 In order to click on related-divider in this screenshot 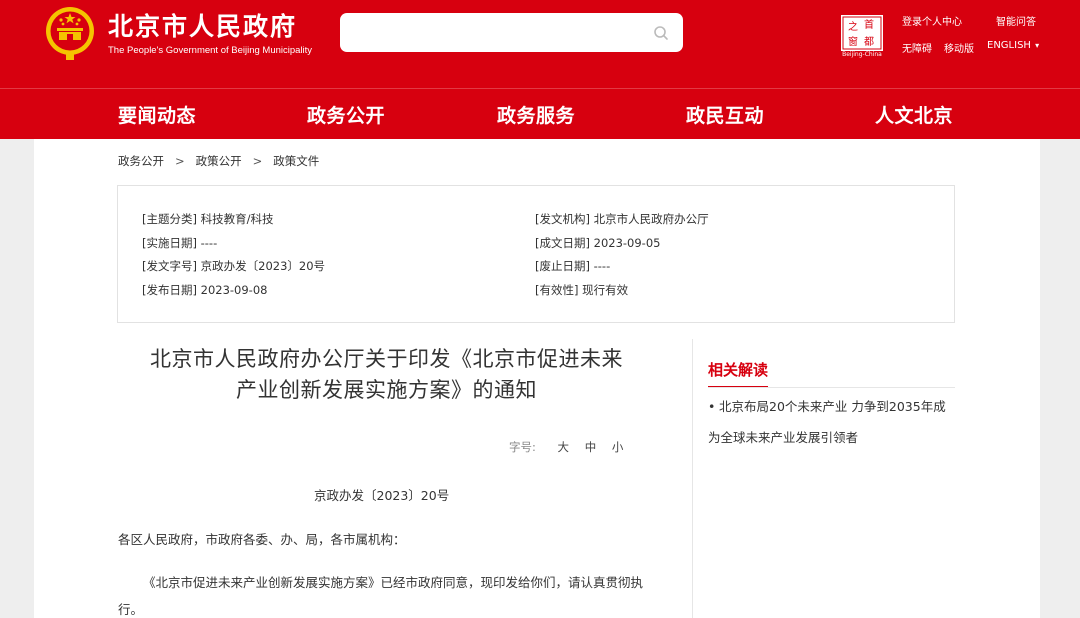, I will do `click(831, 387)`.